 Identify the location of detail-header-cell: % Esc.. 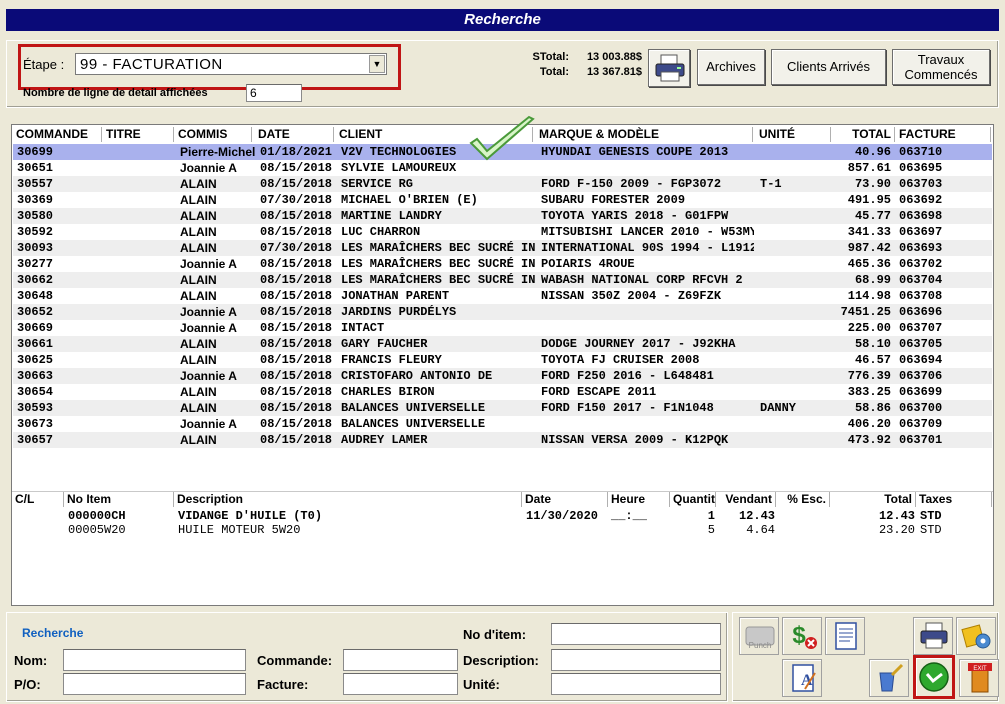
(803, 499).